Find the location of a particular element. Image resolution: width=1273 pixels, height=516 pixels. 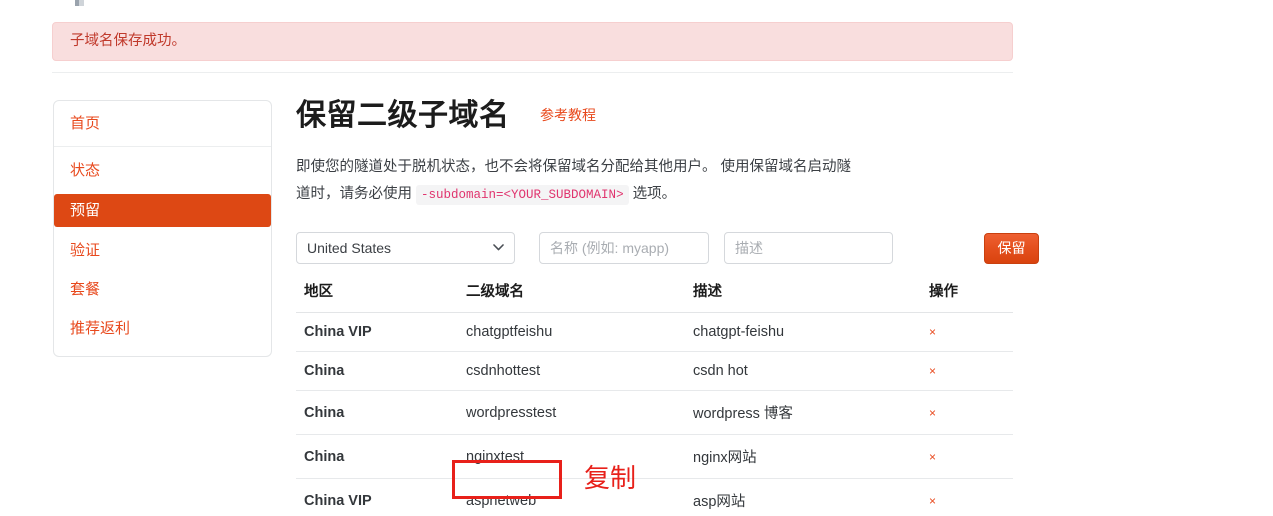

sidebar-list: 状态 预留 验证 套餐 推荐返利 is located at coordinates (162, 251).